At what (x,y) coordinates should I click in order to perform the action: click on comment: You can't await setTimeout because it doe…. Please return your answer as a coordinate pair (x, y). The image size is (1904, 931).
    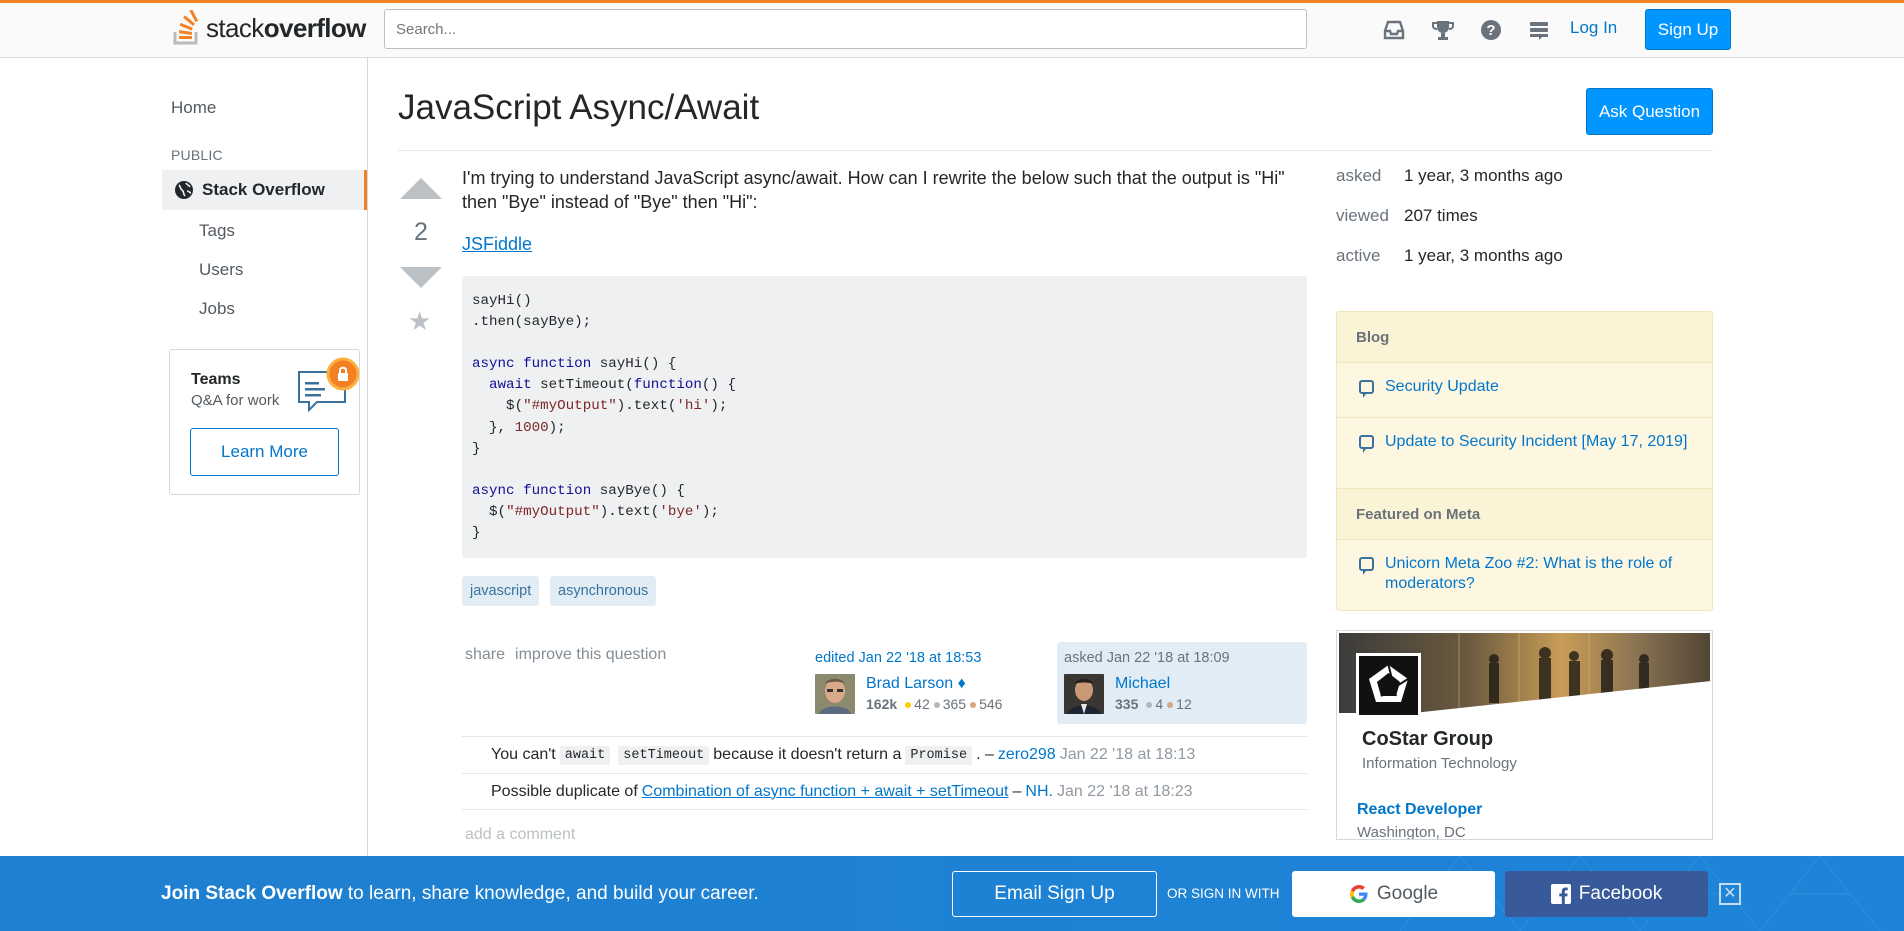
    Looking at the image, I should click on (884, 754).